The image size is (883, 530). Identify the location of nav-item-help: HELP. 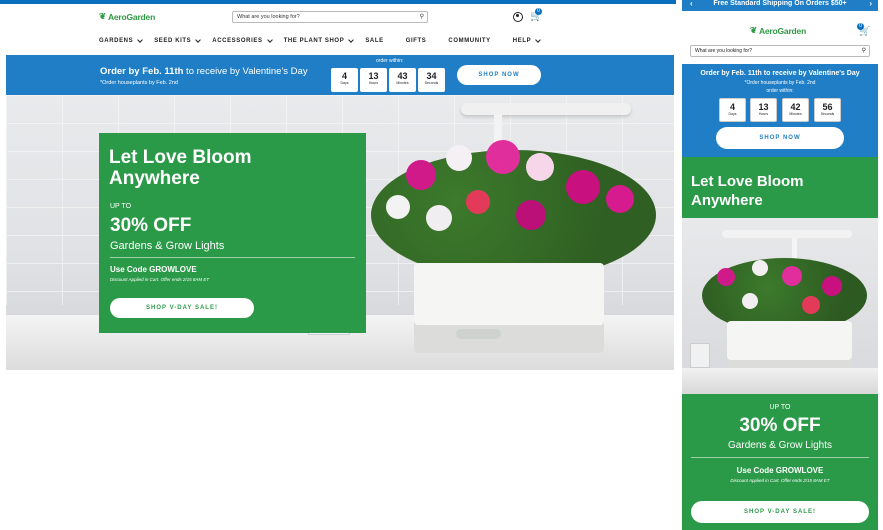
(527, 40).